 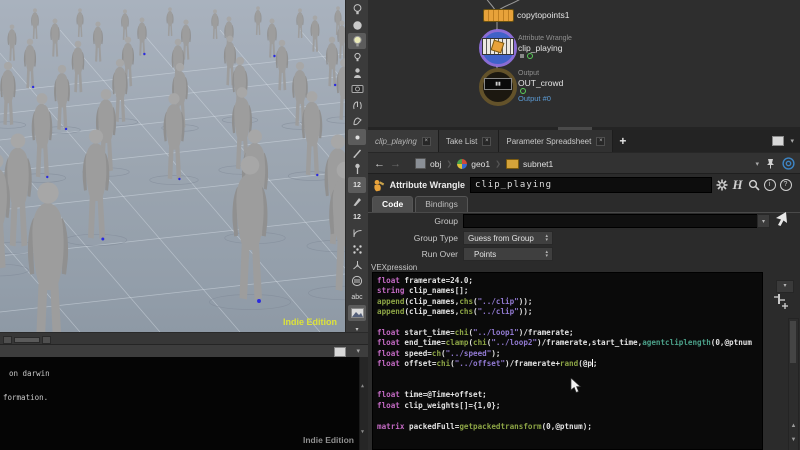 I want to click on tab-code: Code, so click(x=393, y=204).